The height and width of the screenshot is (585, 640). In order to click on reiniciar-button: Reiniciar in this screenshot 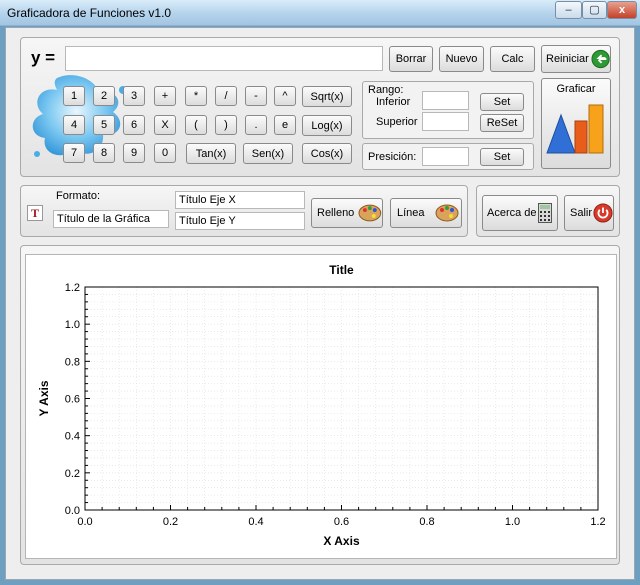, I will do `click(576, 59)`.